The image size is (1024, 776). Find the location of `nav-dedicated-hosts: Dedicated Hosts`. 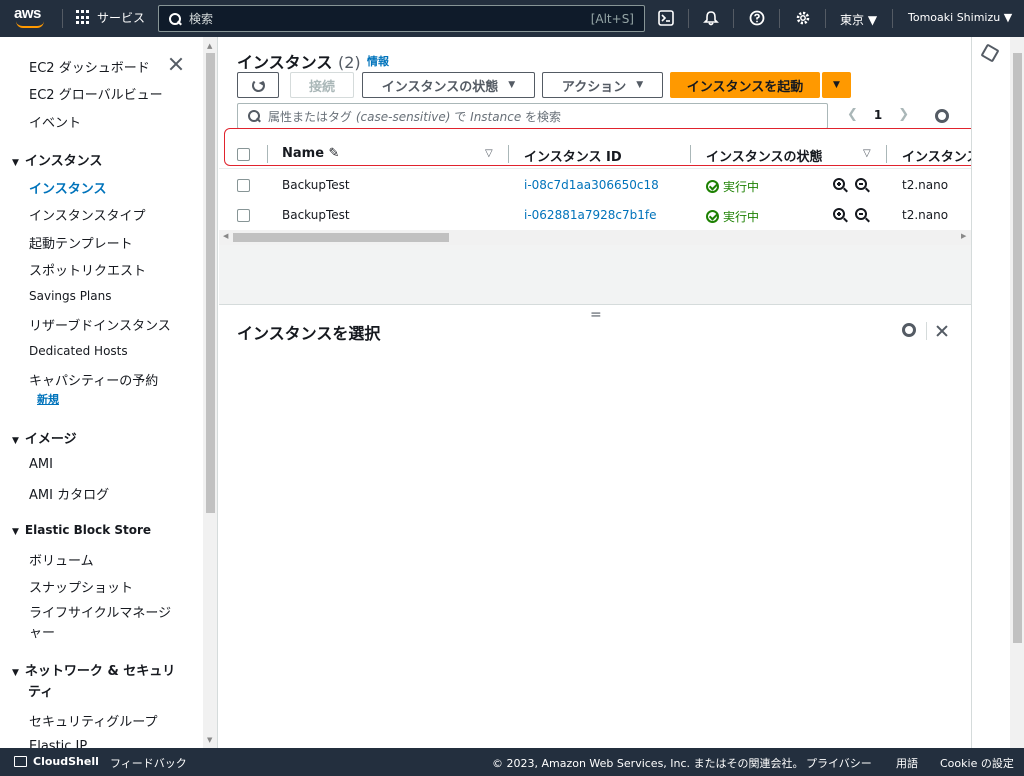

nav-dedicated-hosts: Dedicated Hosts is located at coordinates (78, 351).